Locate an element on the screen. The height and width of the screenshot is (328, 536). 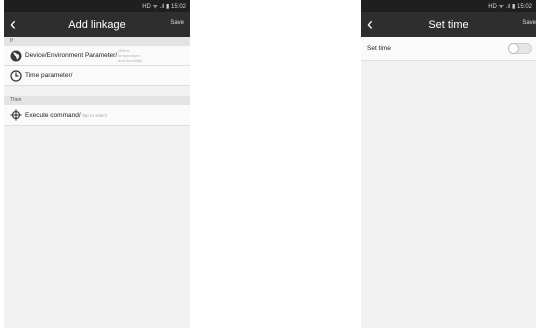
if-section-header: If is located at coordinates (97, 41).